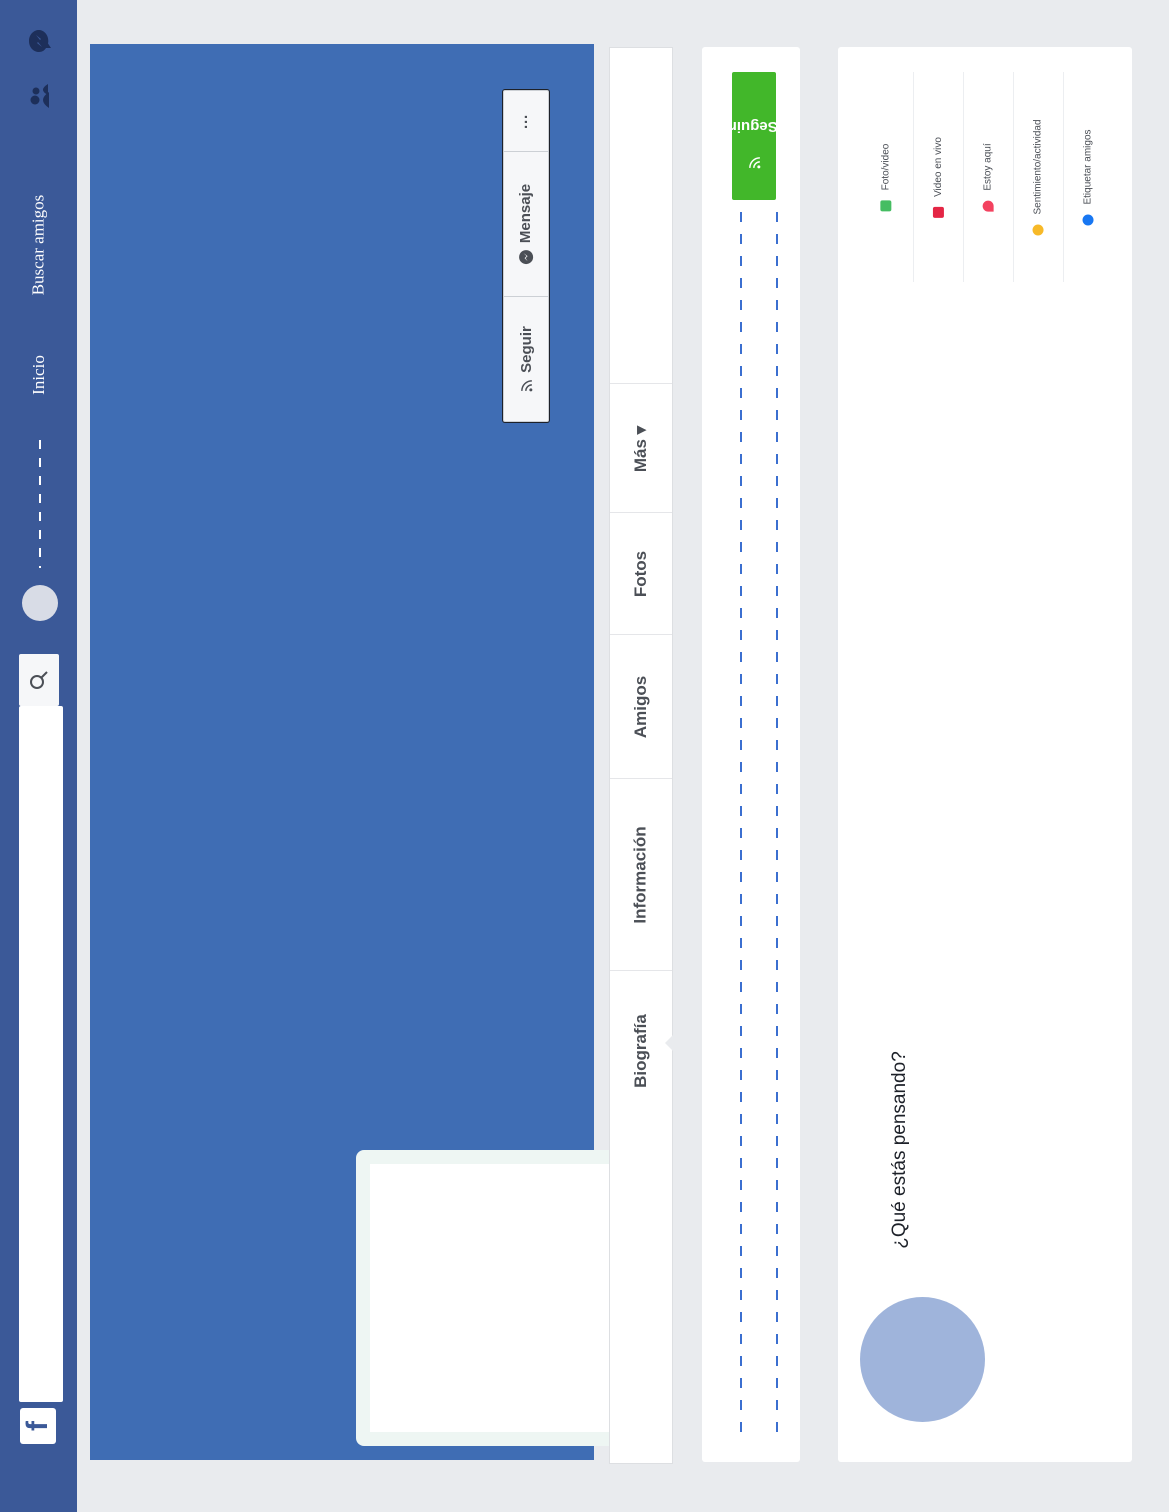 The height and width of the screenshot is (1512, 1169). What do you see at coordinates (751, 754) in the screenshot?
I see `follow-card` at bounding box center [751, 754].